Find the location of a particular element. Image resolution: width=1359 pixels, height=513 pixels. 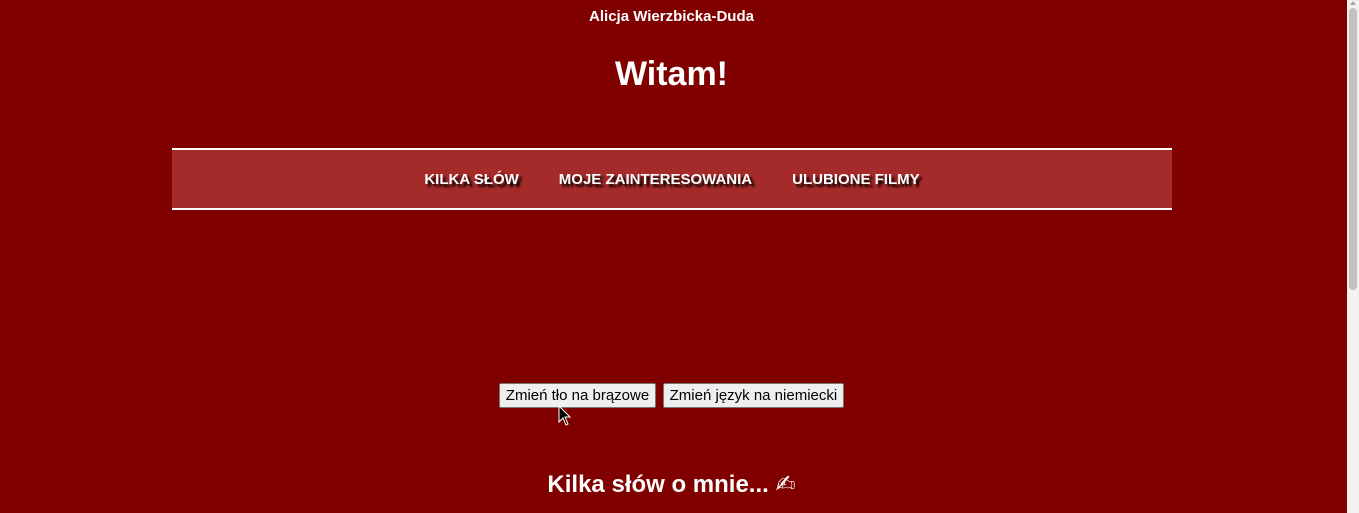

nav-item-kilka-slow: KILKA SŁÓW is located at coordinates (471, 179).